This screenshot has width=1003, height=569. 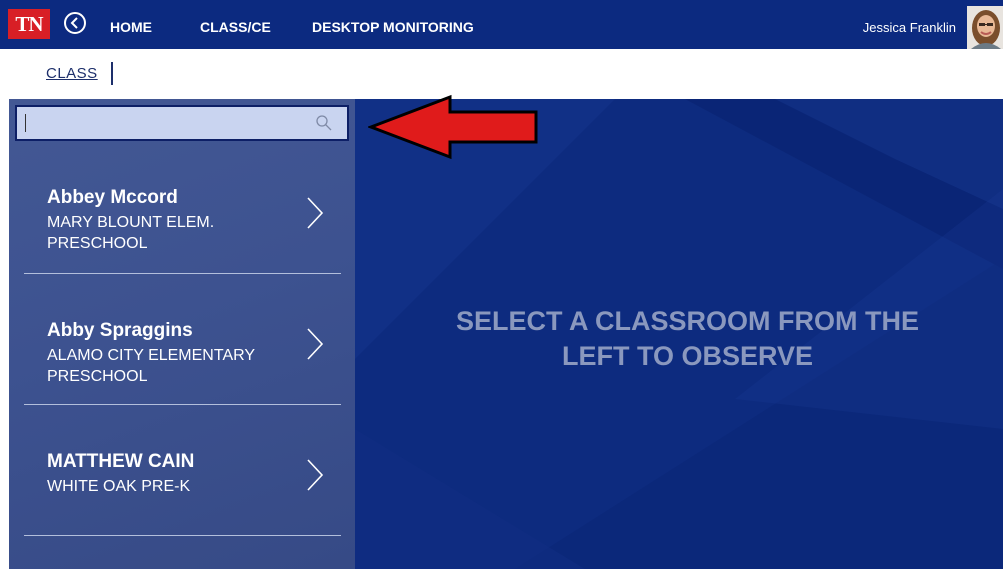 What do you see at coordinates (29, 24) in the screenshot?
I see `tn-logo: TN` at bounding box center [29, 24].